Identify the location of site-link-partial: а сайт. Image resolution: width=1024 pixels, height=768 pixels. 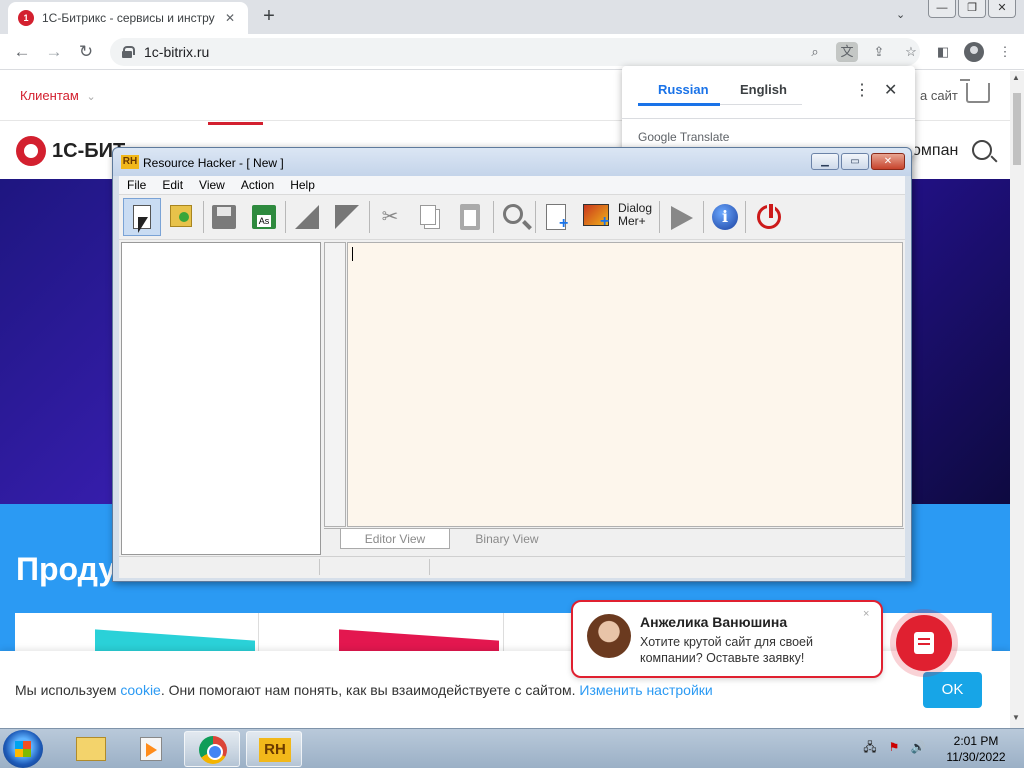
(939, 95).